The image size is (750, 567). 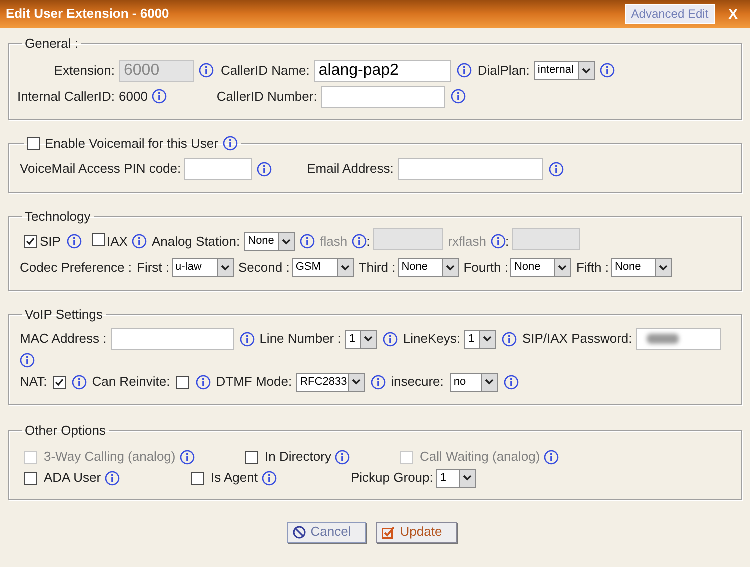 I want to click on field-label: rxflash, so click(x=467, y=241).